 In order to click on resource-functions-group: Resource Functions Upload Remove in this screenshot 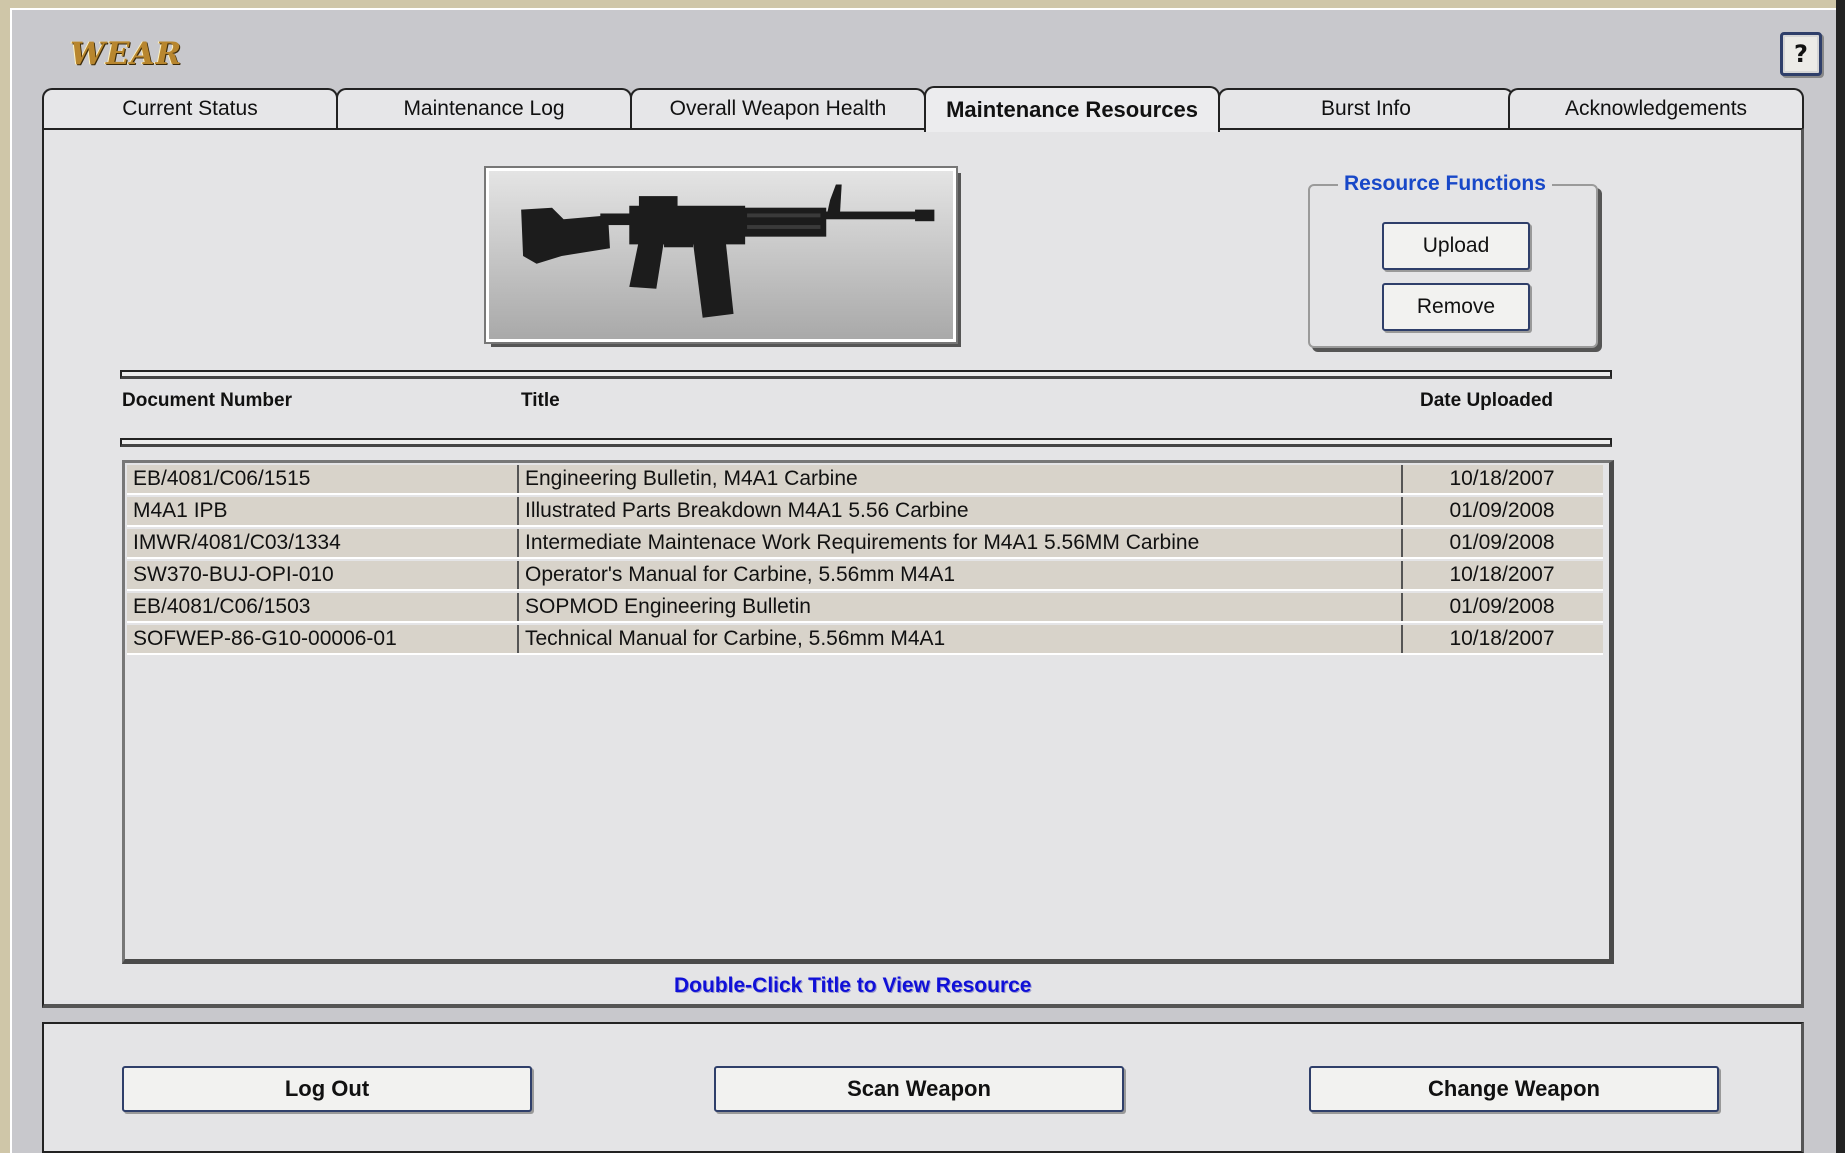, I will do `click(1453, 260)`.